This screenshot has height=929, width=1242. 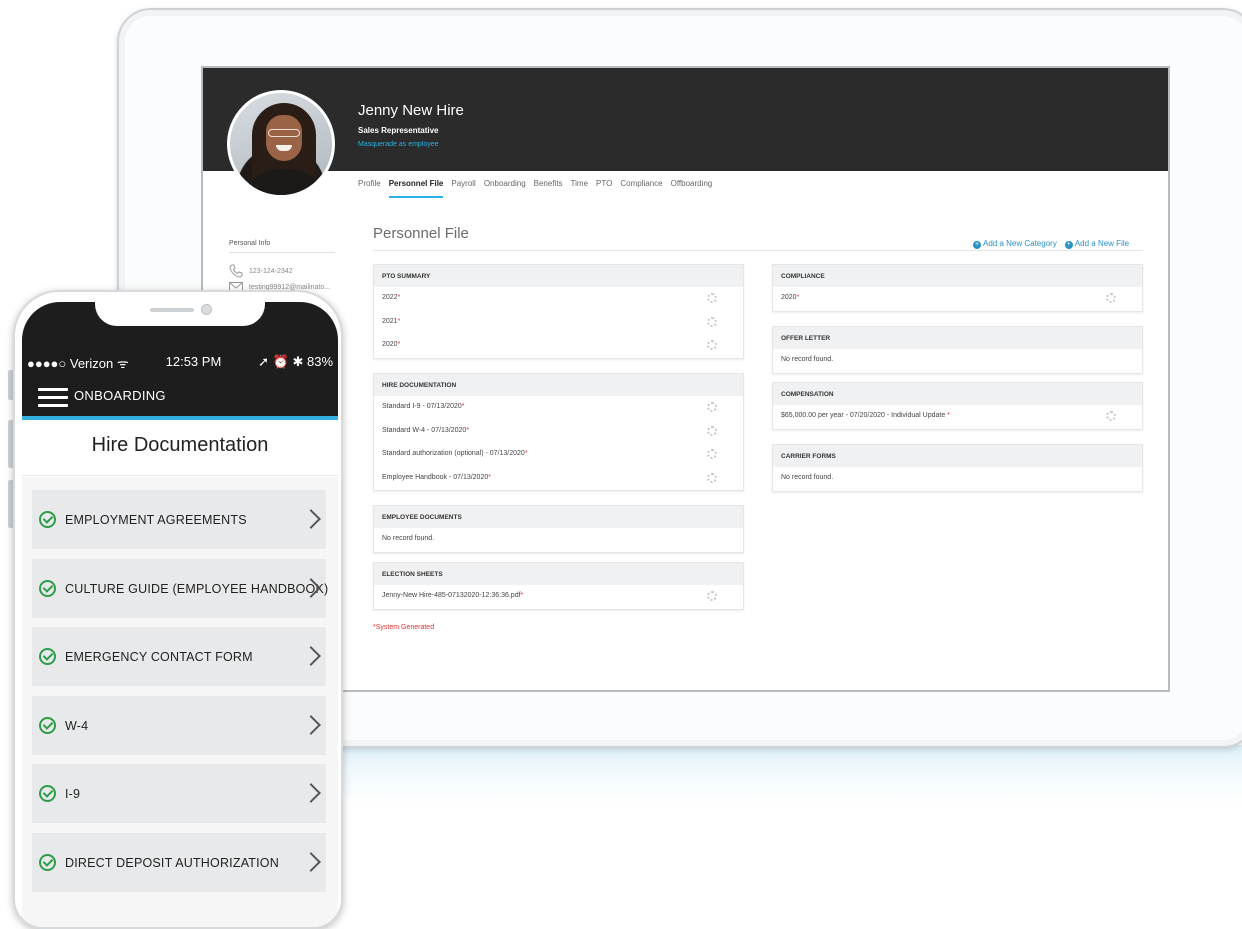 I want to click on hamburger-menu-icon, so click(x=53, y=398).